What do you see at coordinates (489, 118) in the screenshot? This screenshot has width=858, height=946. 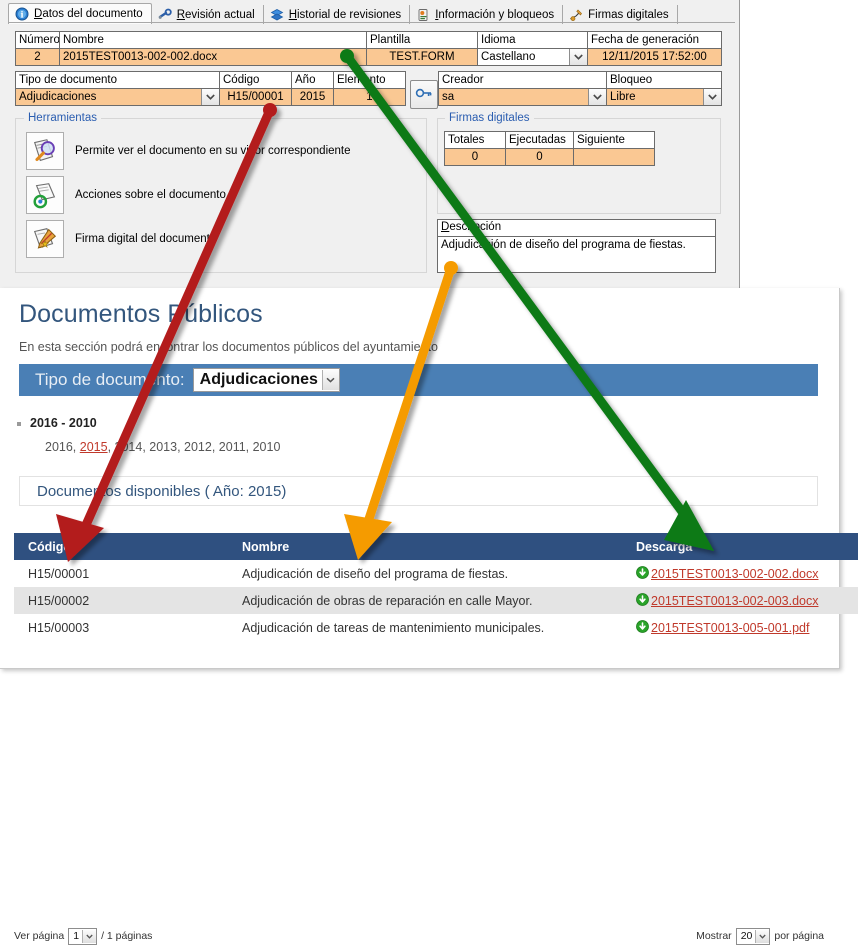 I see `firmas-digitales-title: Firmas digitales` at bounding box center [489, 118].